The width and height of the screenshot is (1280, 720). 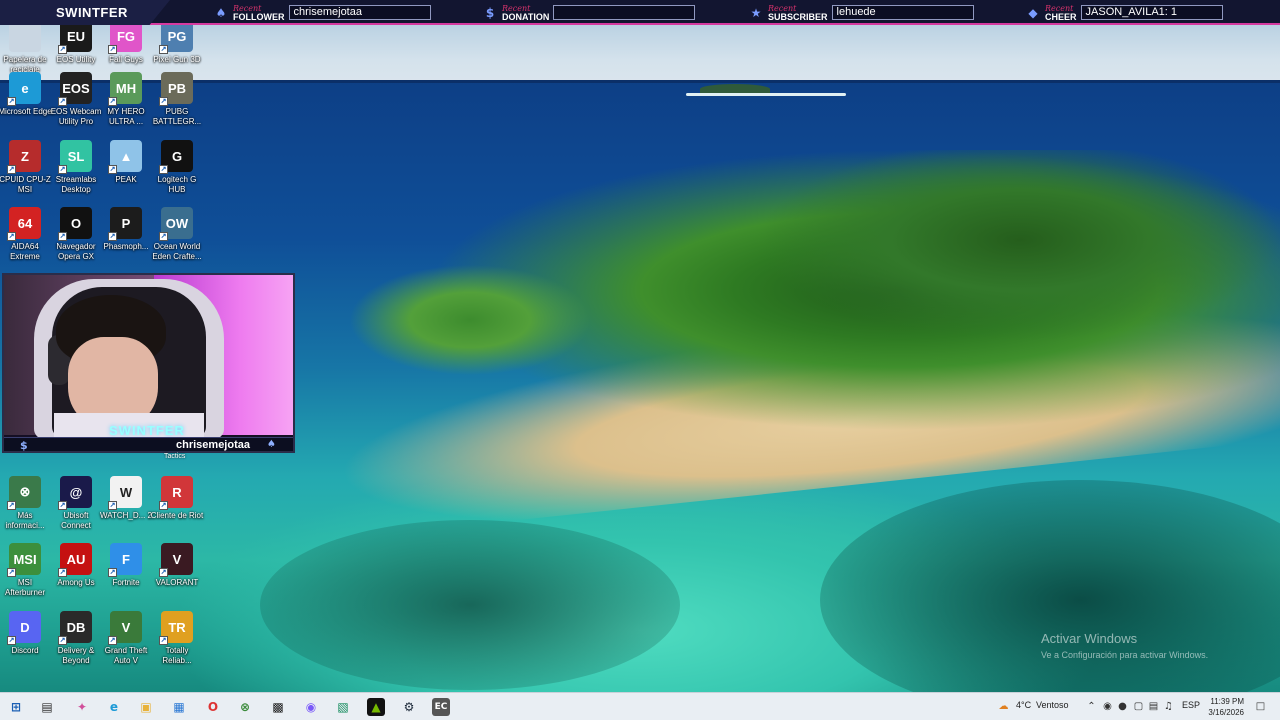 What do you see at coordinates (1091, 706) in the screenshot?
I see `chevron-up-icon: ⌃` at bounding box center [1091, 706].